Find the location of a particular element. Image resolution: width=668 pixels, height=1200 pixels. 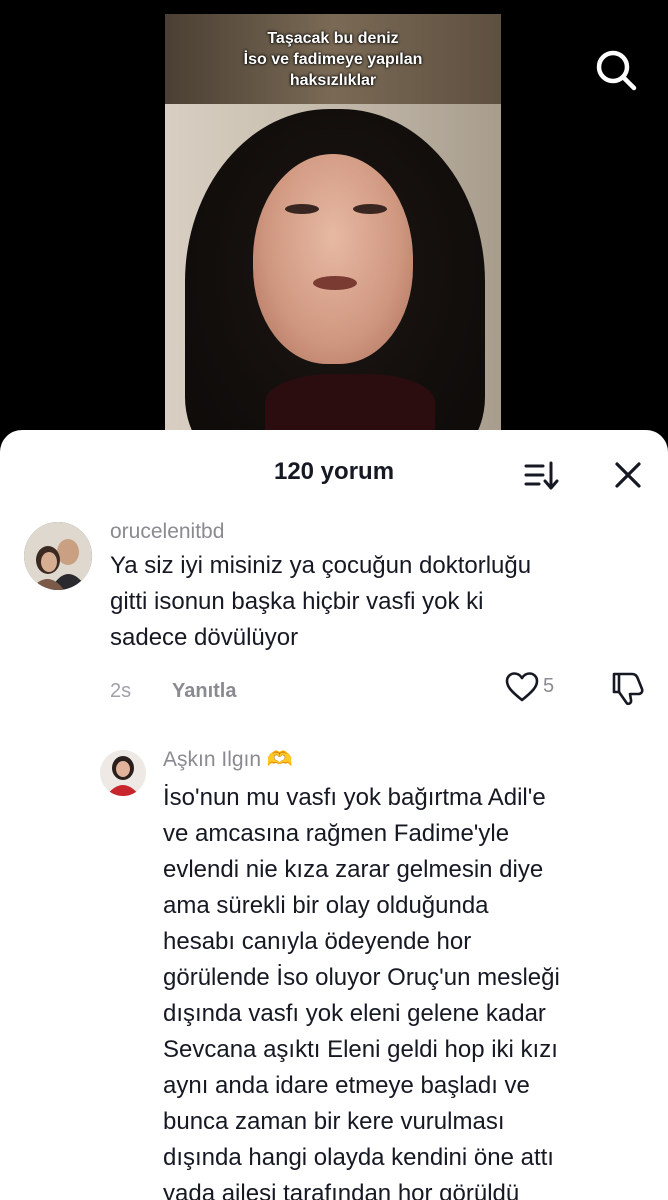

video-caption-line: İso ve fadimeye yapılan is located at coordinates (333, 59).